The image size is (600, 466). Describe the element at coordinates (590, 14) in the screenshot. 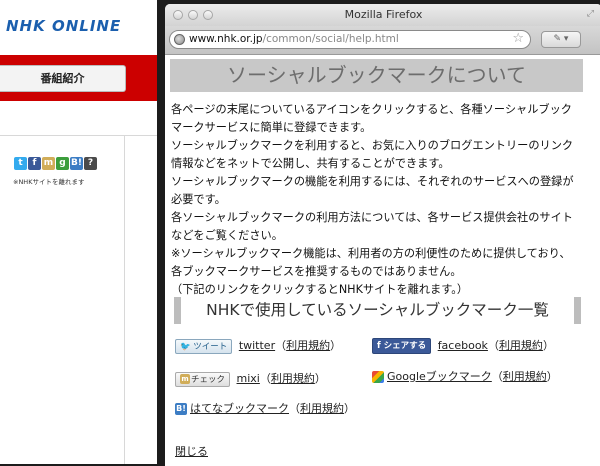

I see `fullscreen-icon: ⤢` at that location.